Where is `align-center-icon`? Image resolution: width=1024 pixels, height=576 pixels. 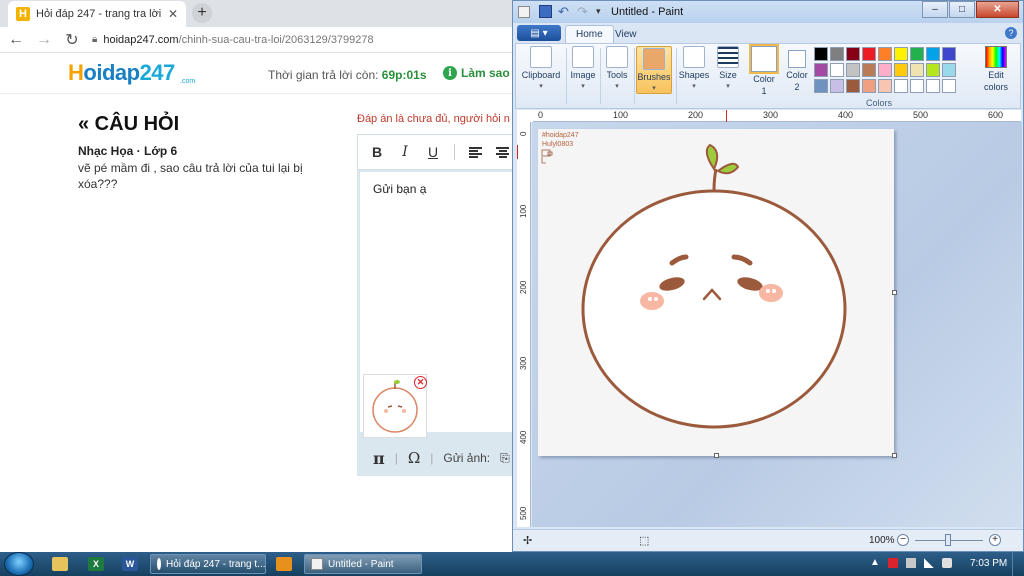
align-center-icon is located at coordinates (502, 152).